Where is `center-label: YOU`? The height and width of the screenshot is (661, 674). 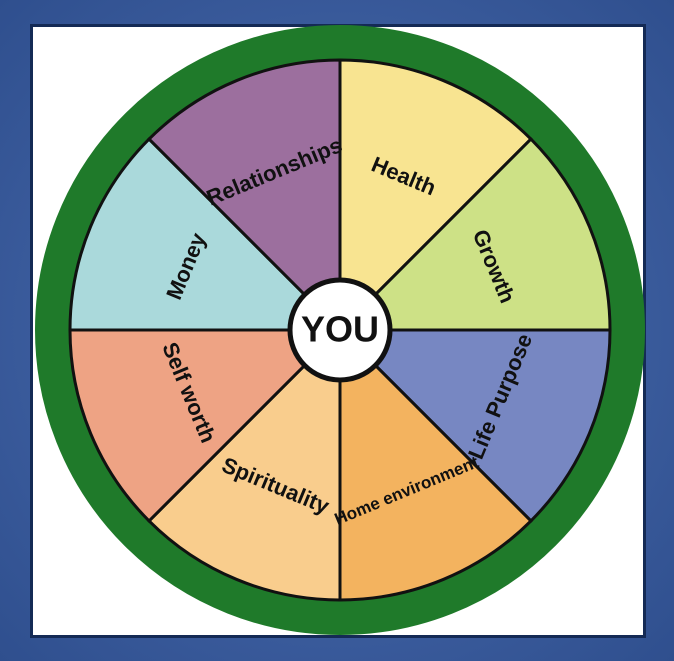 center-label: YOU is located at coordinates (340, 329).